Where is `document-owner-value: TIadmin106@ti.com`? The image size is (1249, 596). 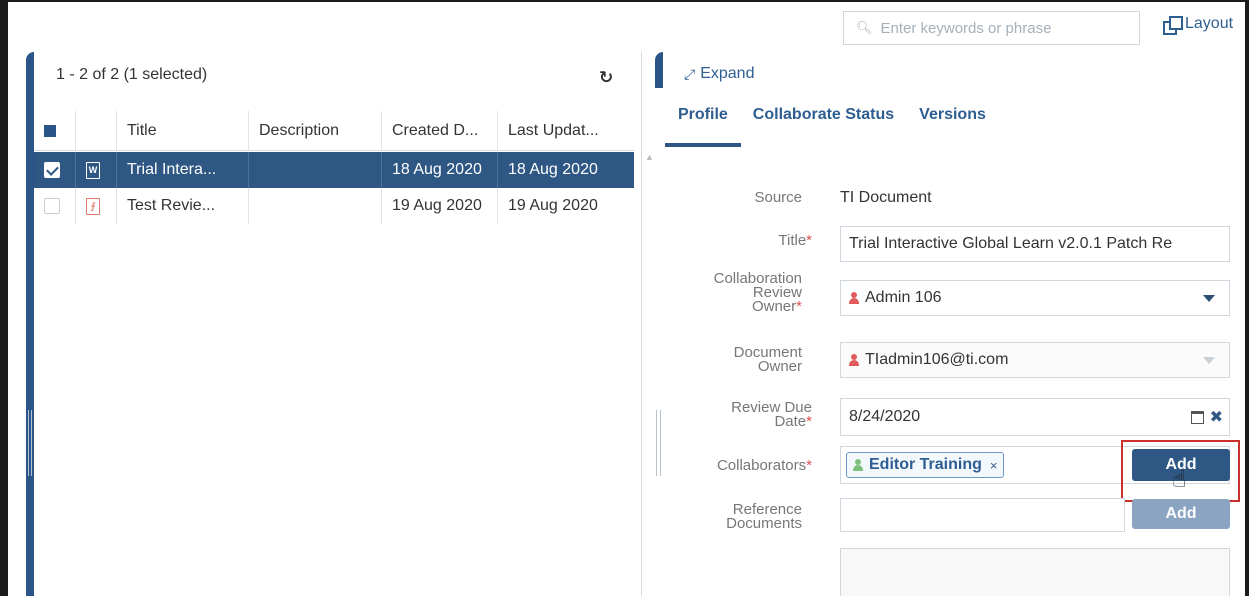
document-owner-value: TIadmin106@ti.com is located at coordinates (937, 359).